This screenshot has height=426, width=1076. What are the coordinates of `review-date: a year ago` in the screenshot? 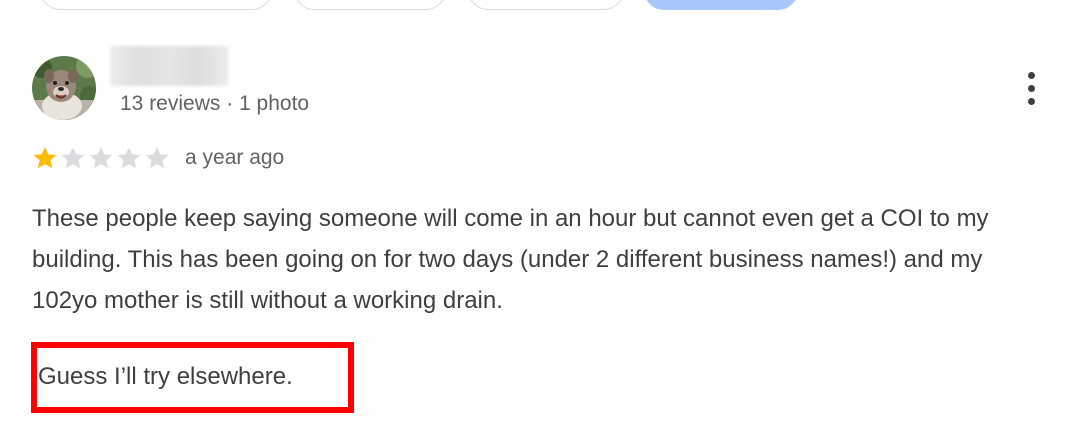 It's located at (235, 157).